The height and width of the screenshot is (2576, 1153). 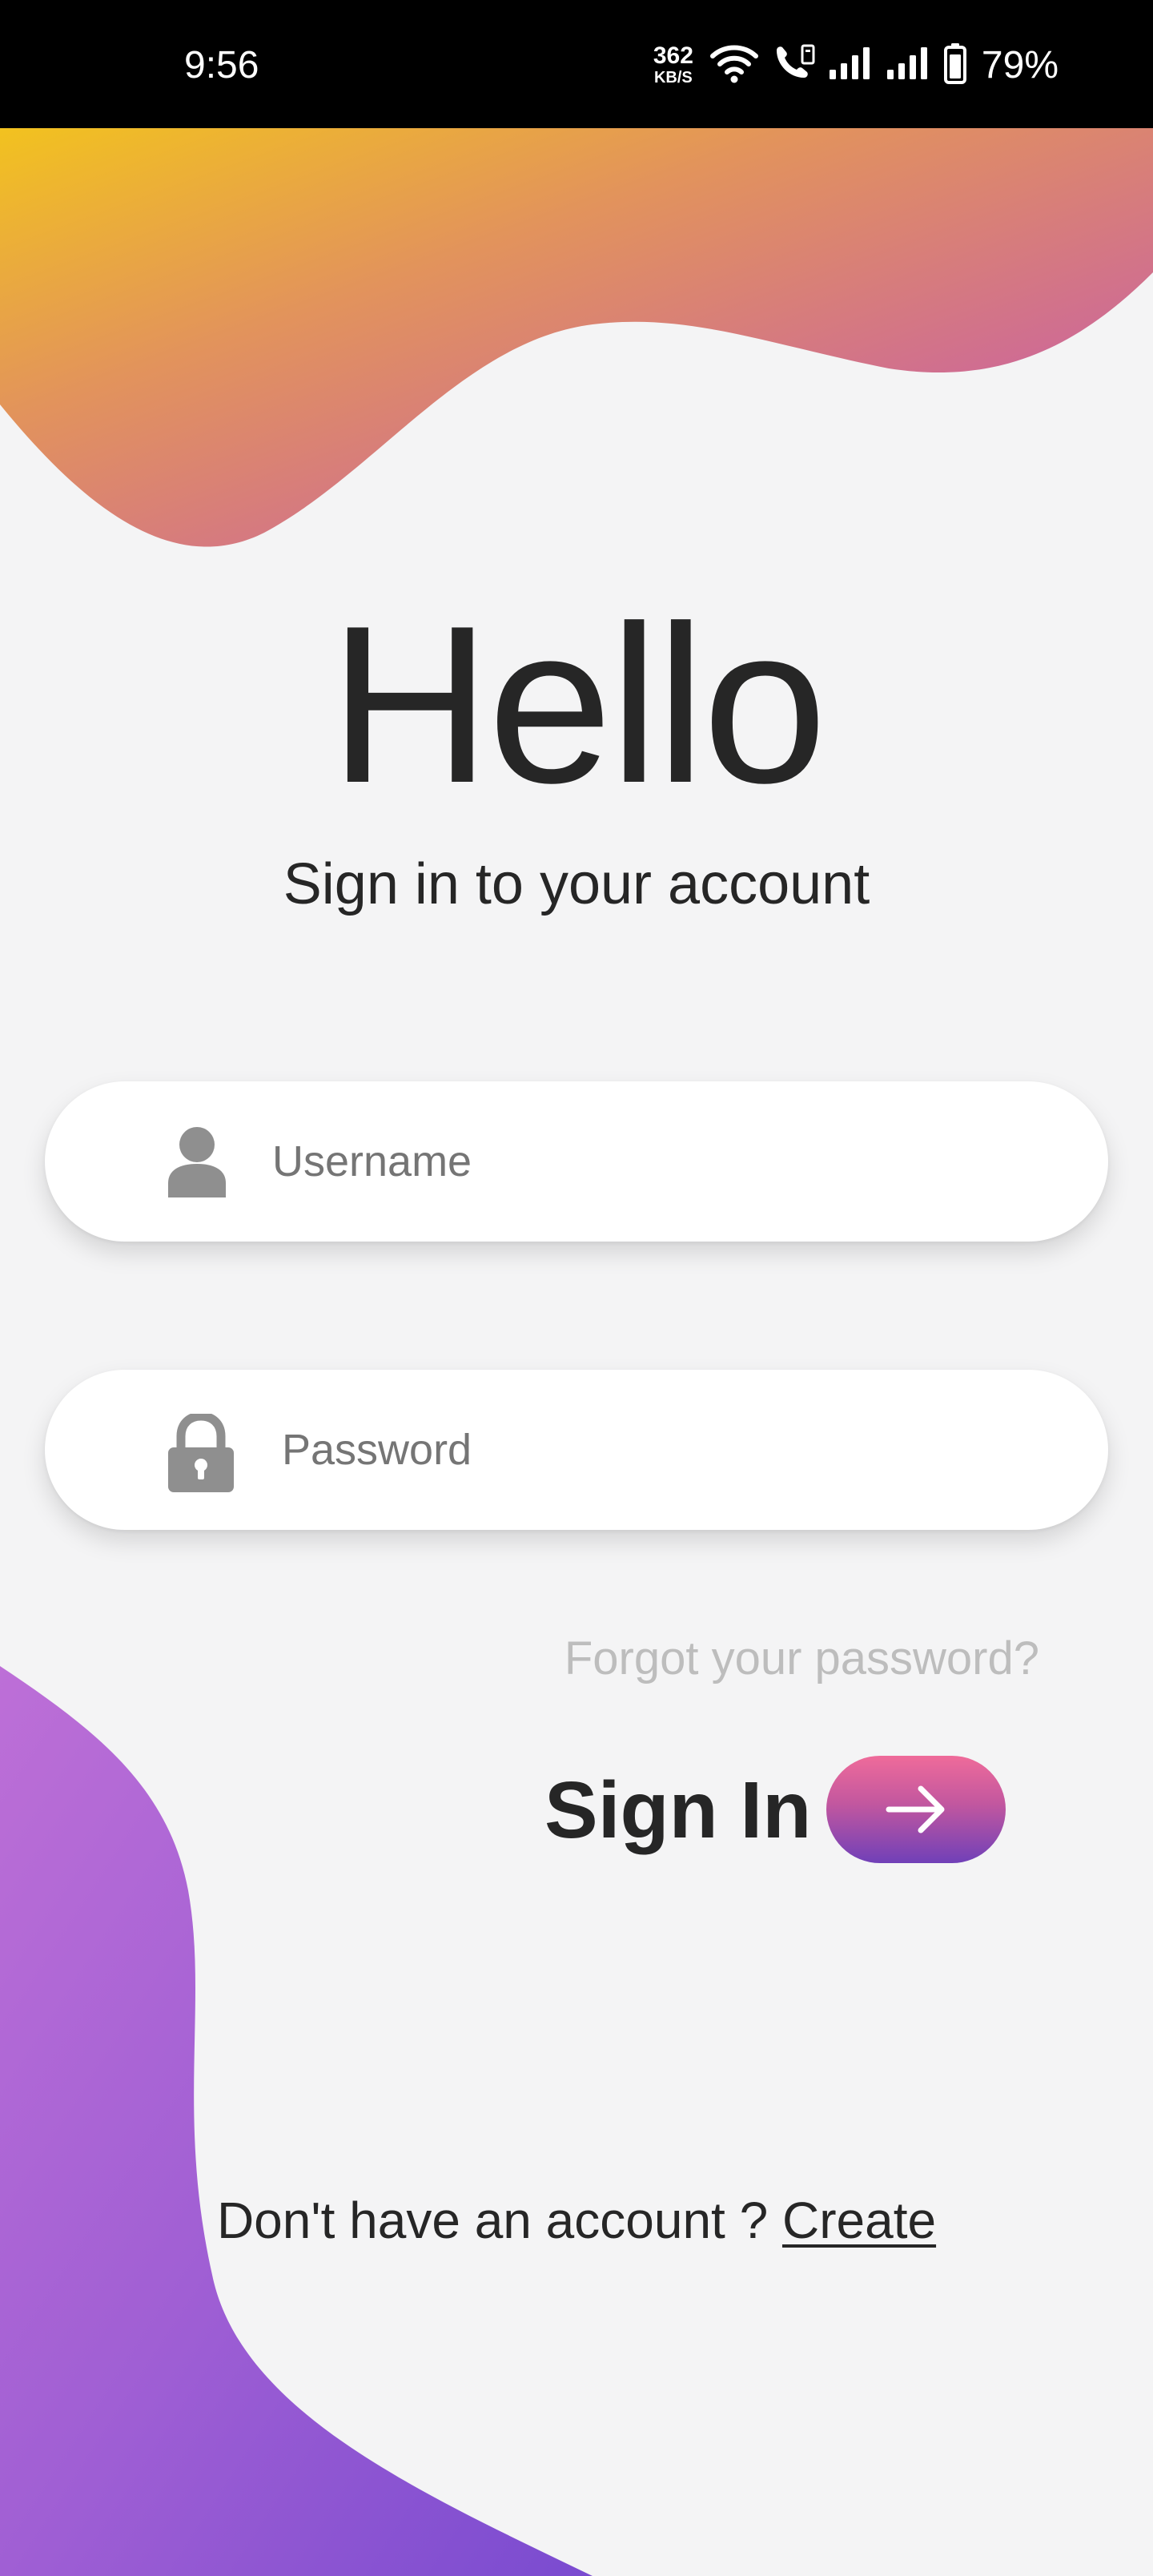 What do you see at coordinates (578, 705) in the screenshot?
I see `page-title: Hello` at bounding box center [578, 705].